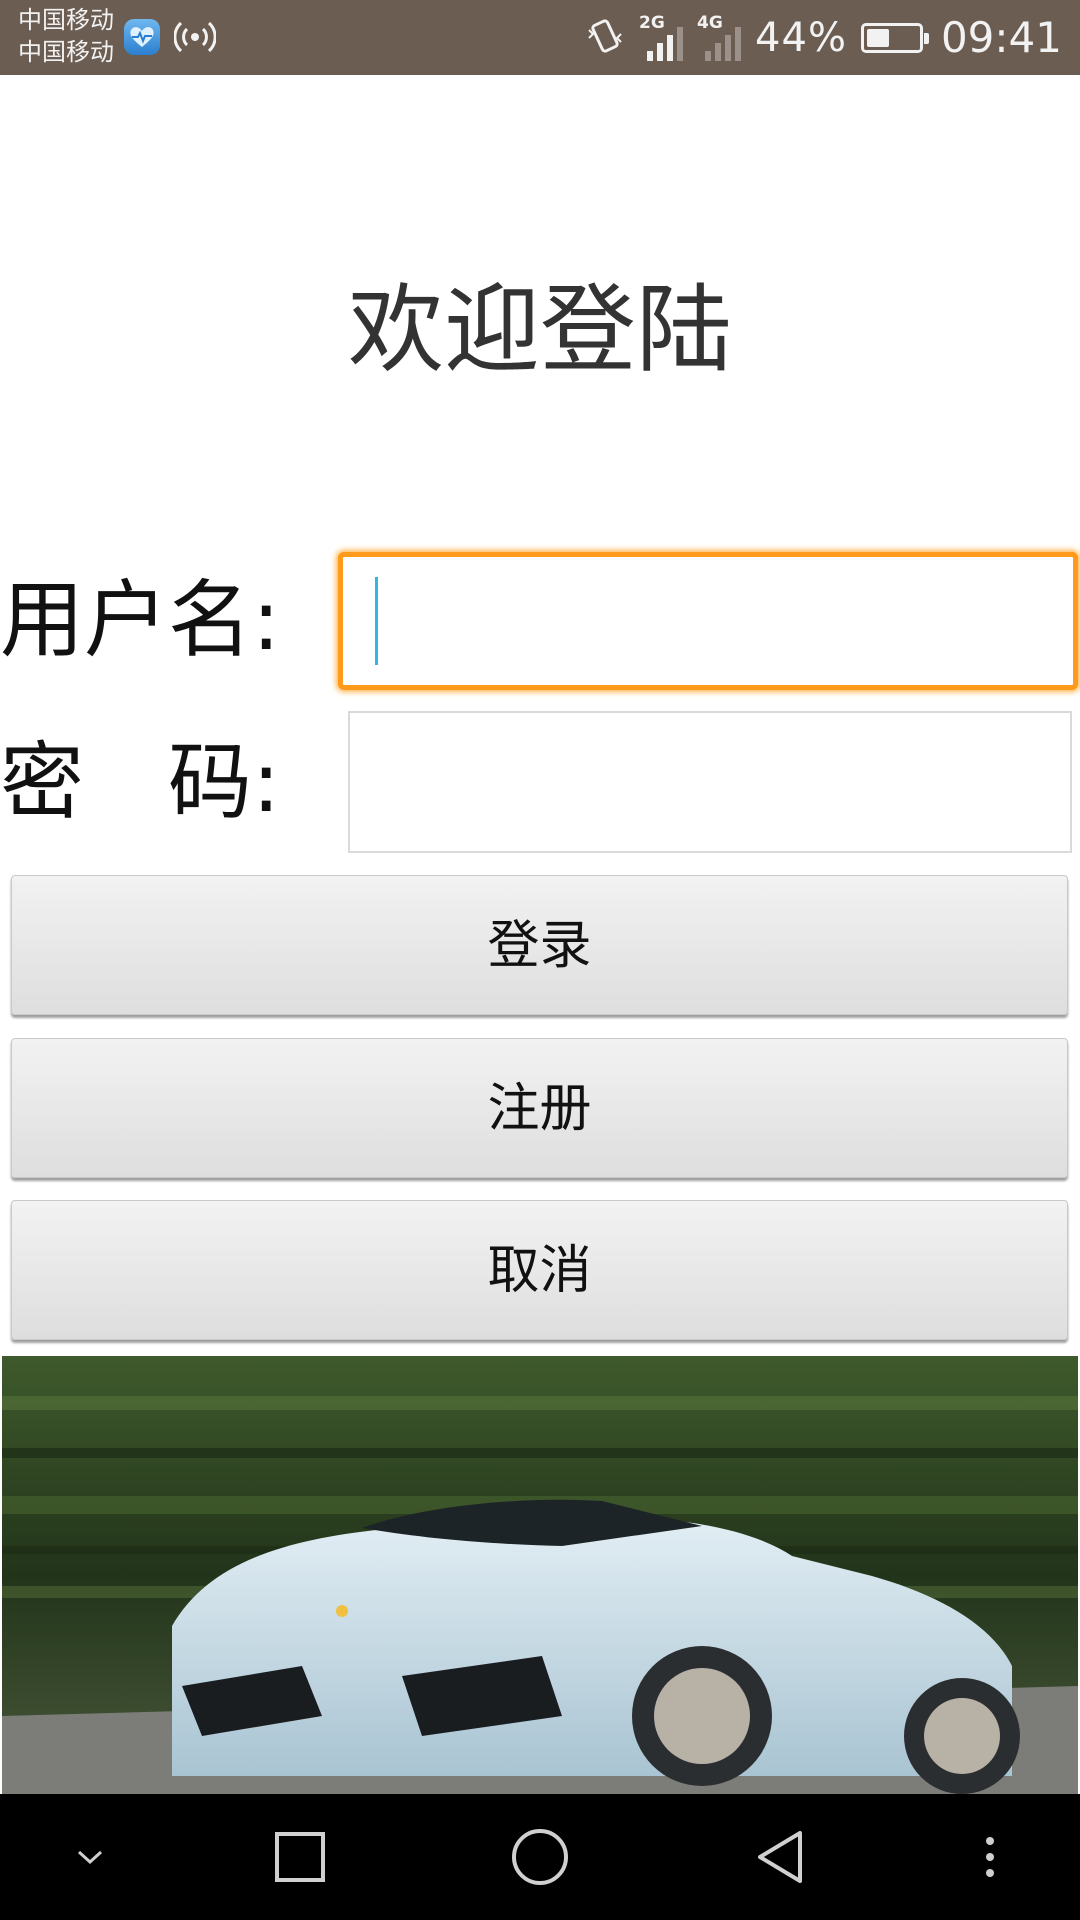  Describe the element at coordinates (540, 330) in the screenshot. I see `page-title: 欢迎登陆` at that location.